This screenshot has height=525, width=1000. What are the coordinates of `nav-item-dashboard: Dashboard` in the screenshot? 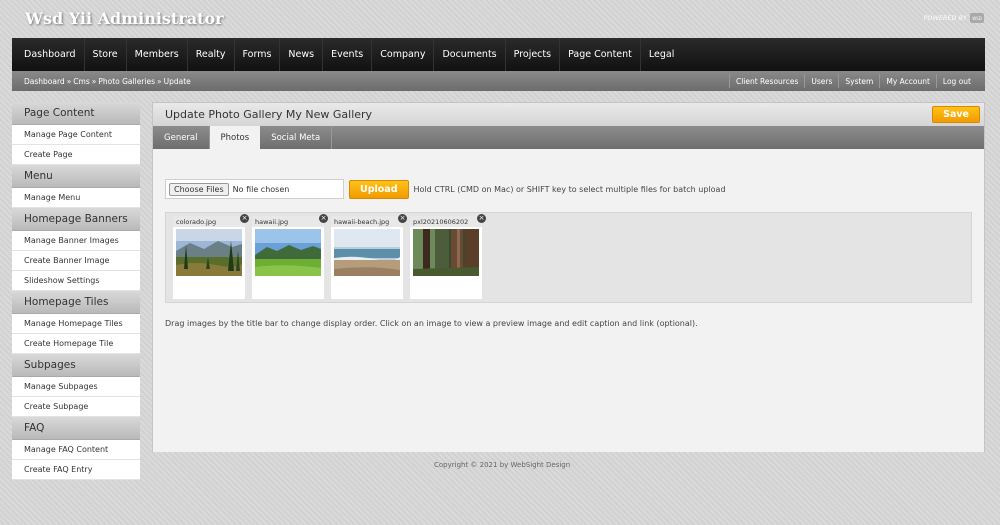 It's located at (50, 54).